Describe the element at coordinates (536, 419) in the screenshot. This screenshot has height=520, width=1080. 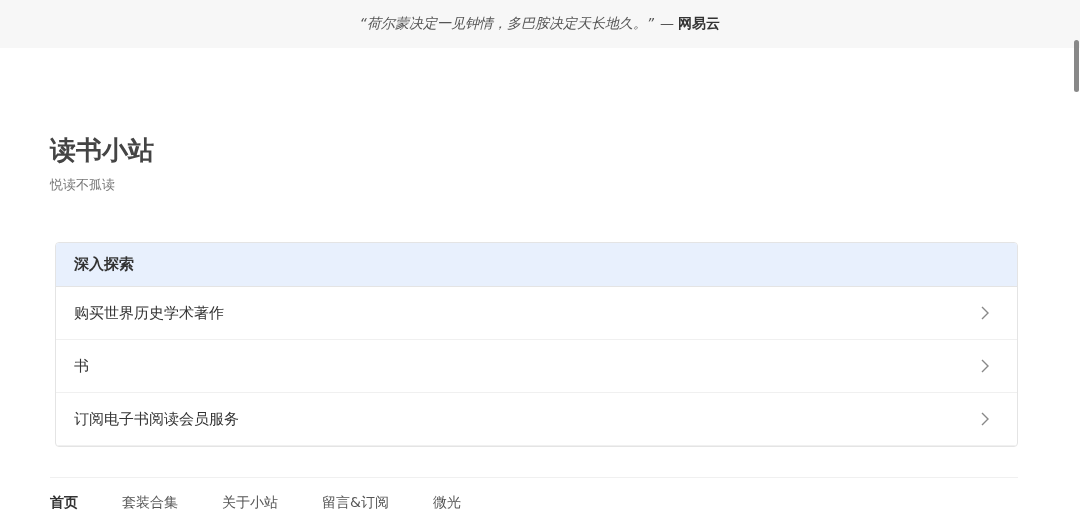
I see `link-row: 订阅电子书阅读会员服务` at that location.